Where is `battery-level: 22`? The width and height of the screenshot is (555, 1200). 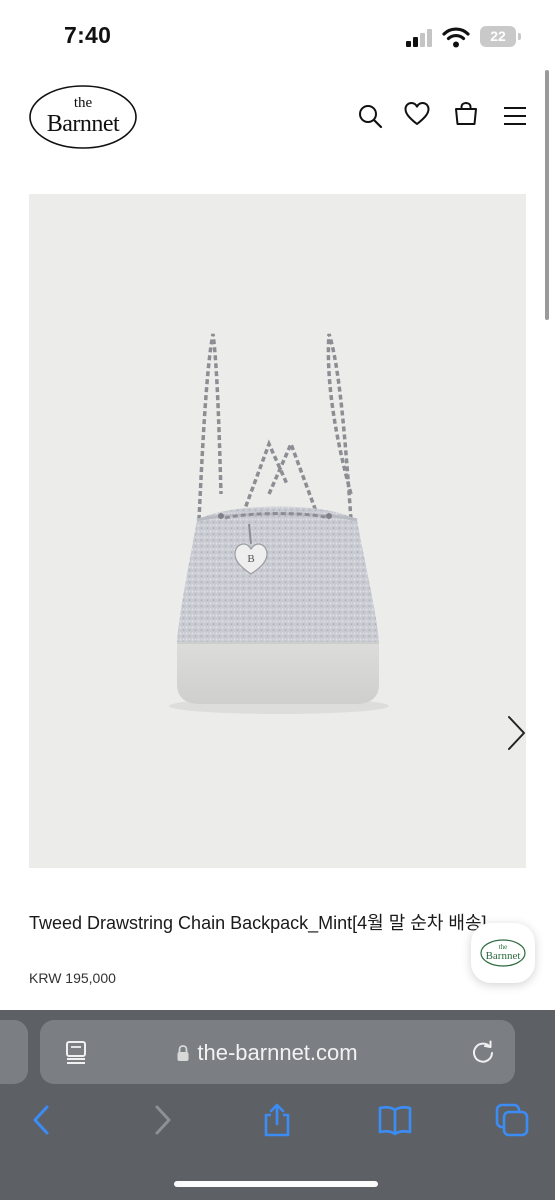 battery-level: 22 is located at coordinates (498, 36).